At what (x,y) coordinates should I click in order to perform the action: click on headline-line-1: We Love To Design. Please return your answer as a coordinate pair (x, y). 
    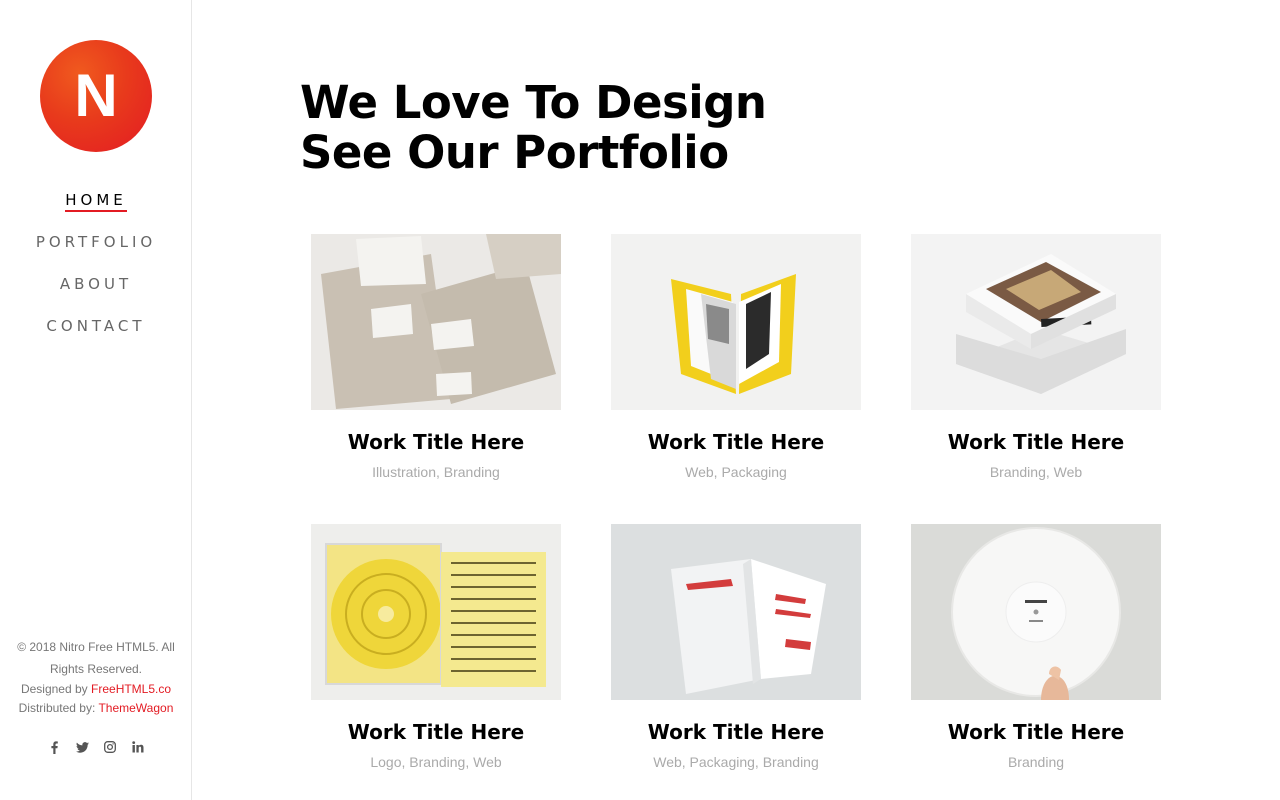
    Looking at the image, I should click on (533, 102).